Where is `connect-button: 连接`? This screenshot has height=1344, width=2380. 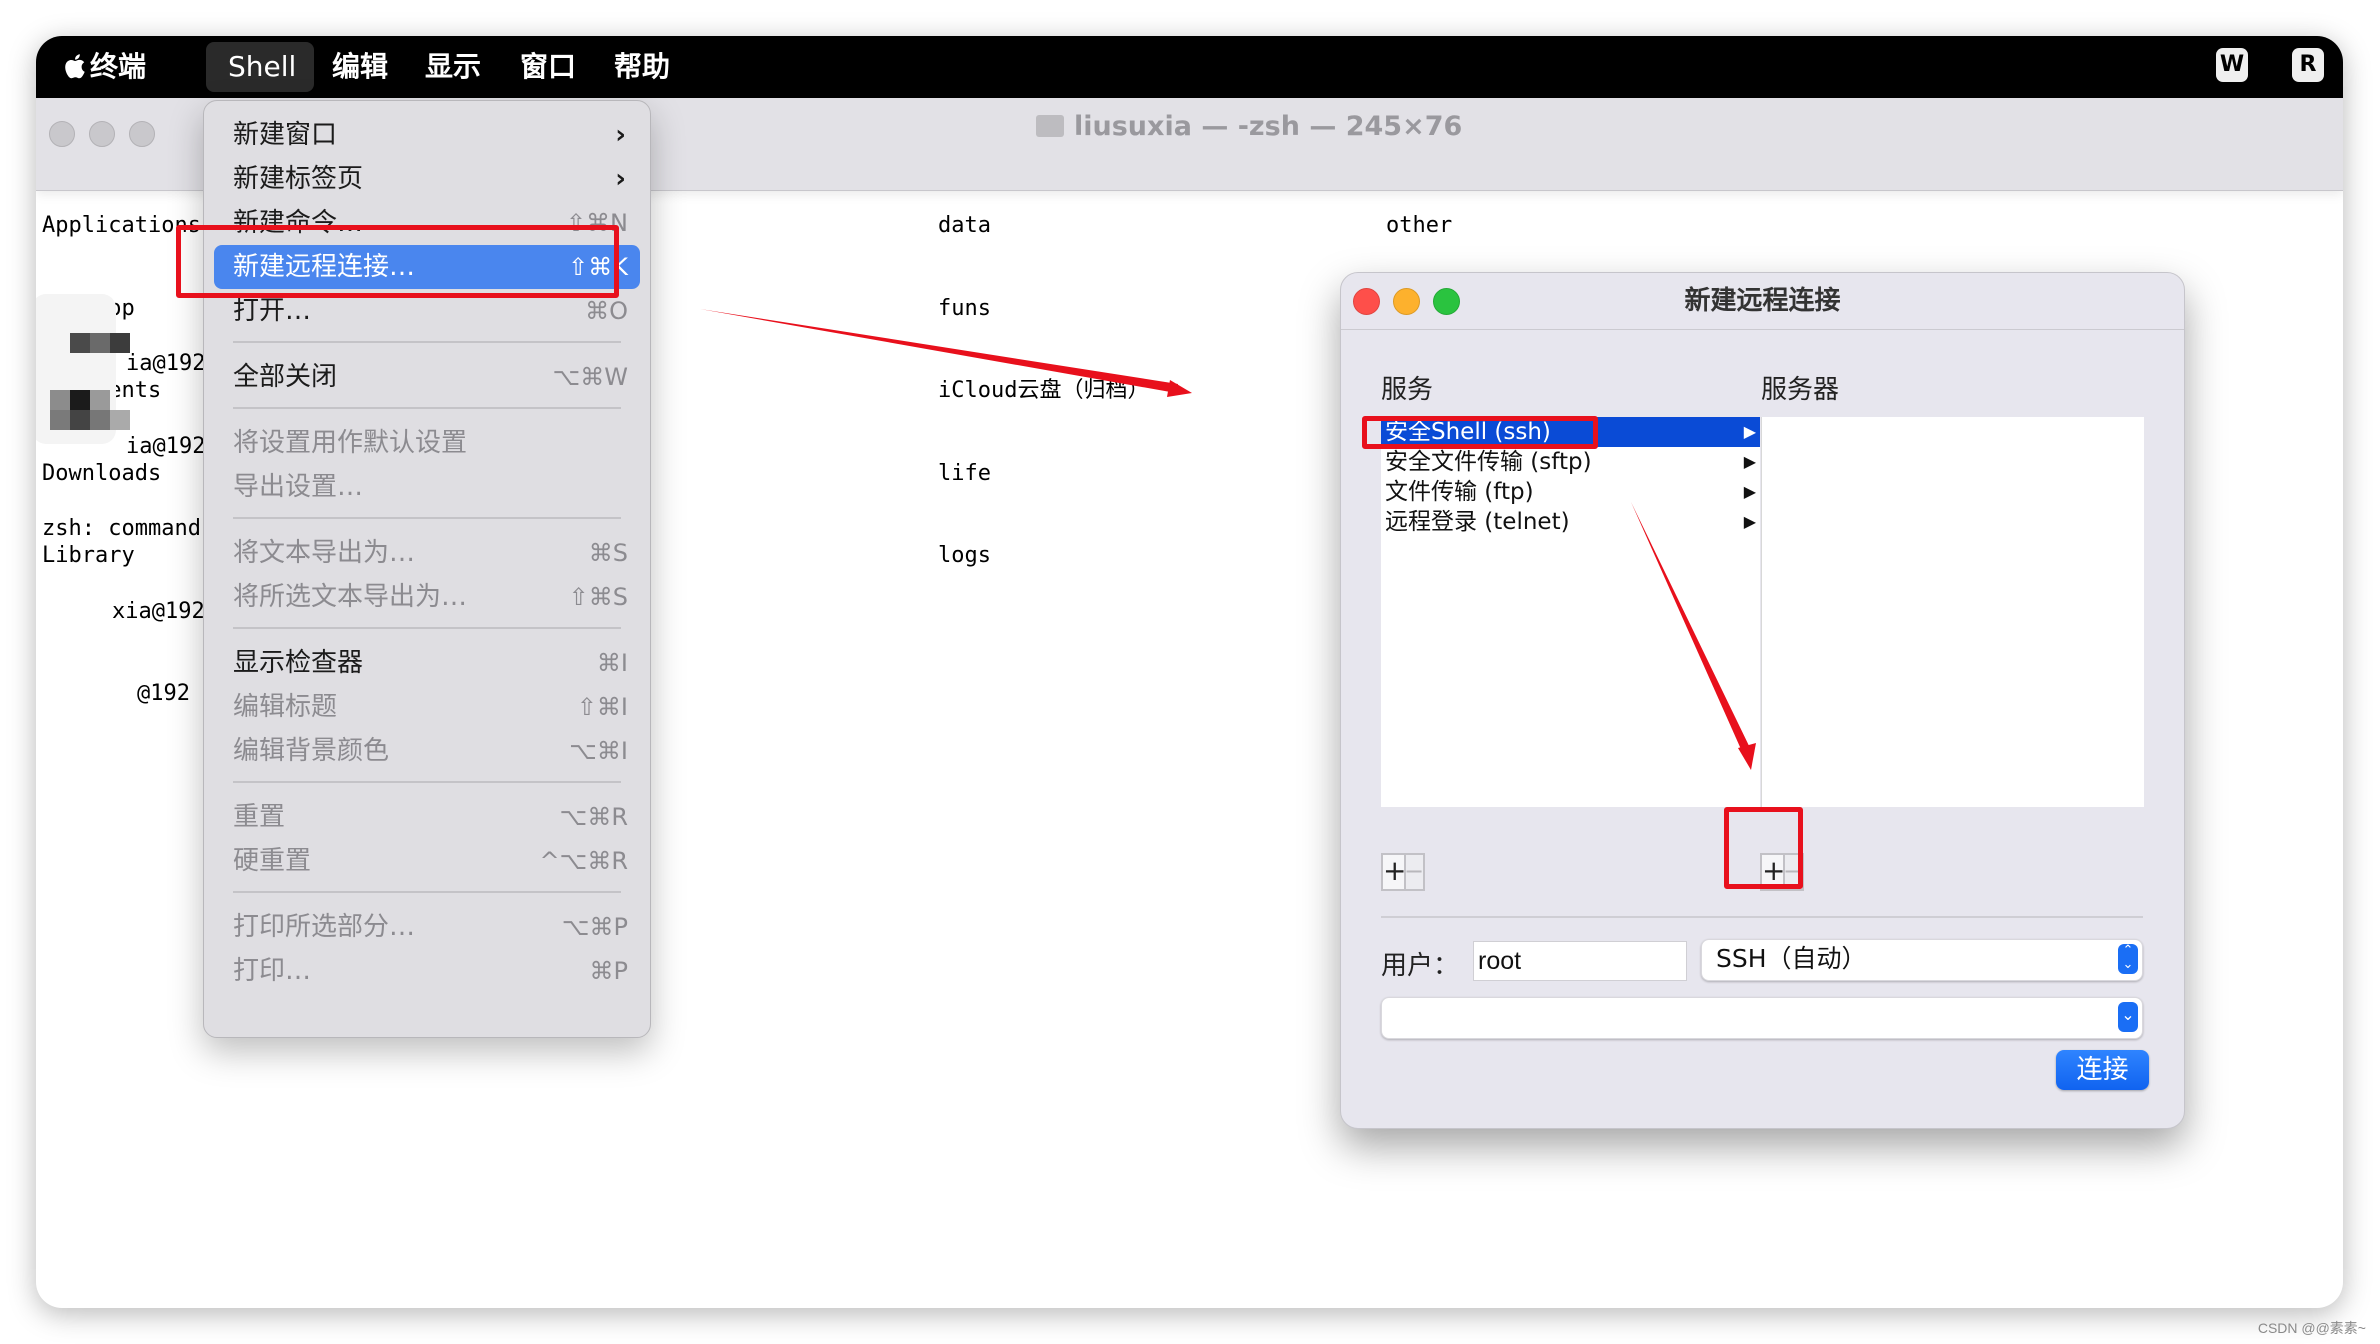 connect-button: 连接 is located at coordinates (2102, 1070).